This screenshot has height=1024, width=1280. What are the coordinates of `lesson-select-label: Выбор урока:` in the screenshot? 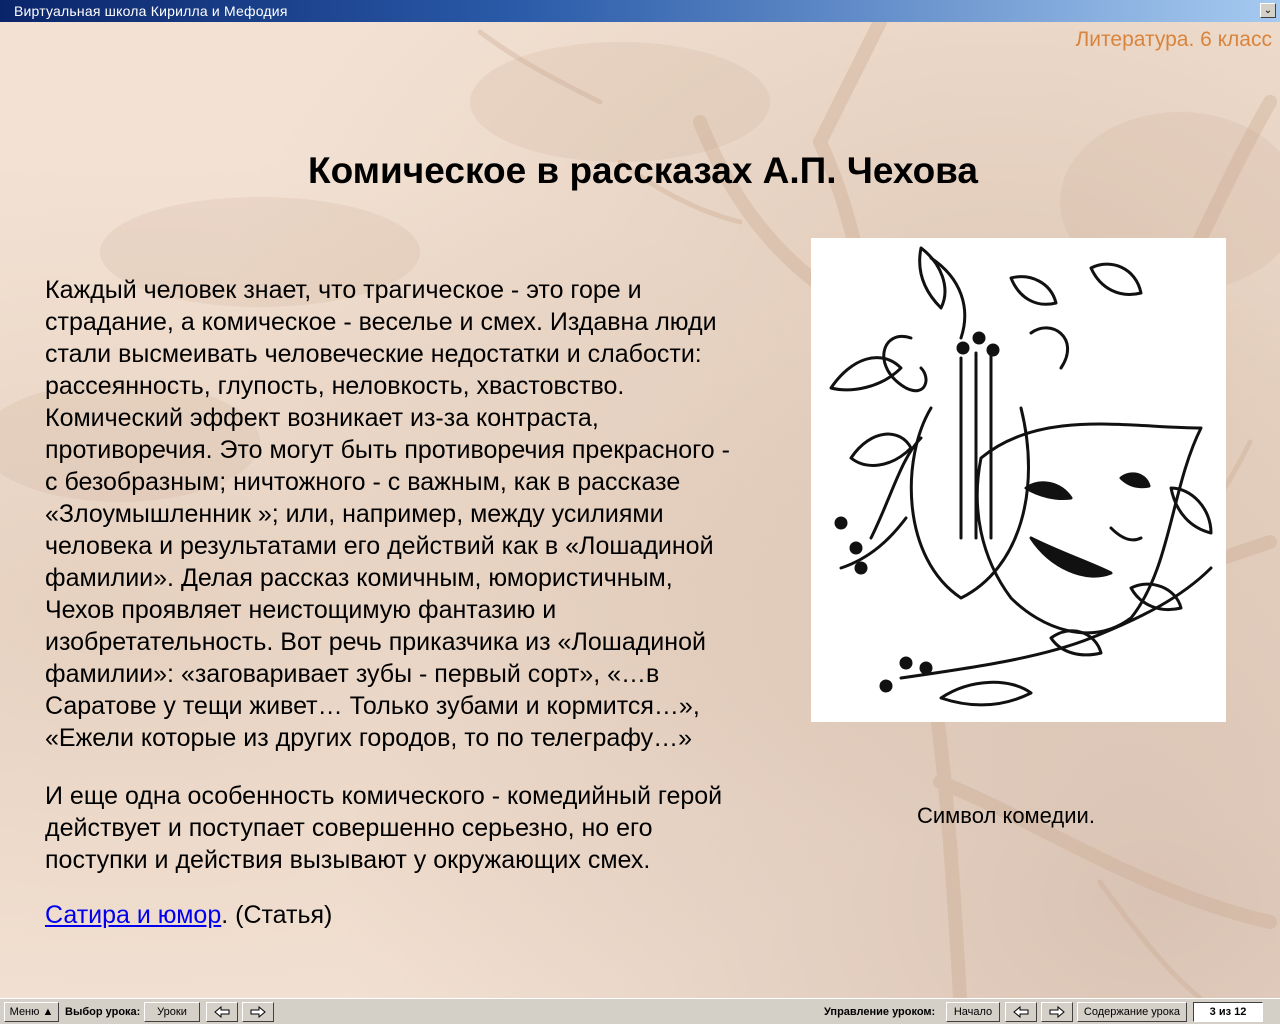 It's located at (103, 1012).